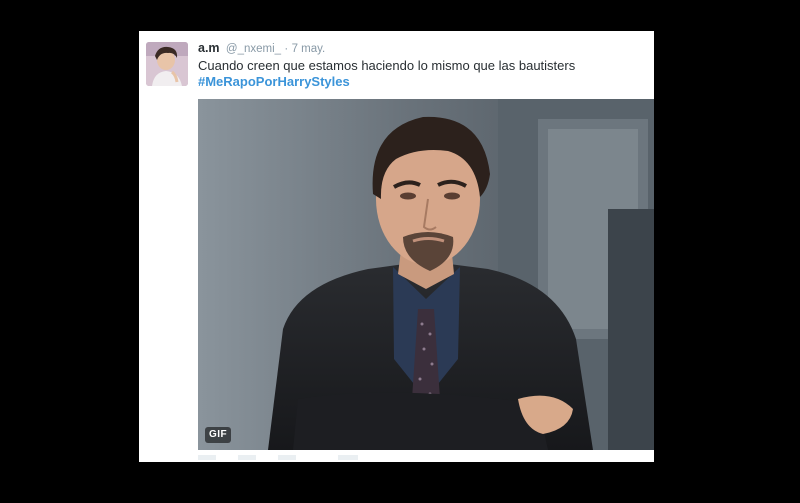 The height and width of the screenshot is (503, 800). Describe the element at coordinates (167, 64) in the screenshot. I see `avatar` at that location.